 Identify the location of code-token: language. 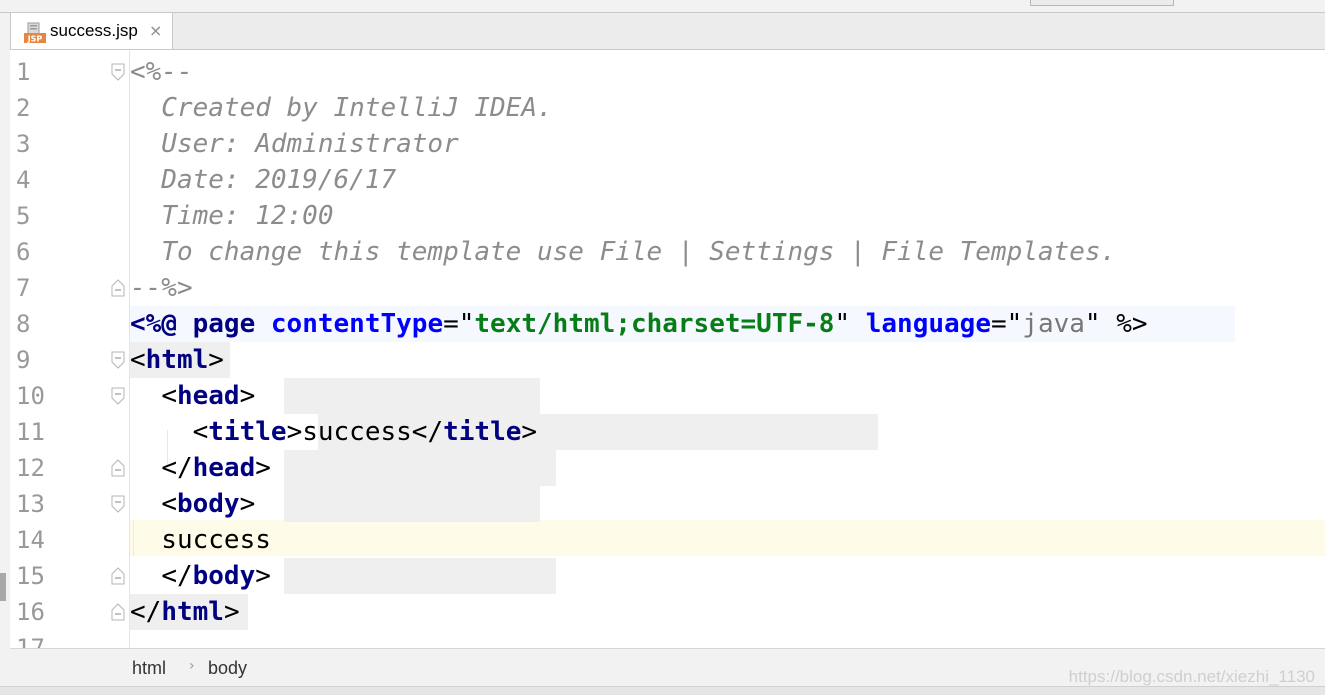
(928, 324).